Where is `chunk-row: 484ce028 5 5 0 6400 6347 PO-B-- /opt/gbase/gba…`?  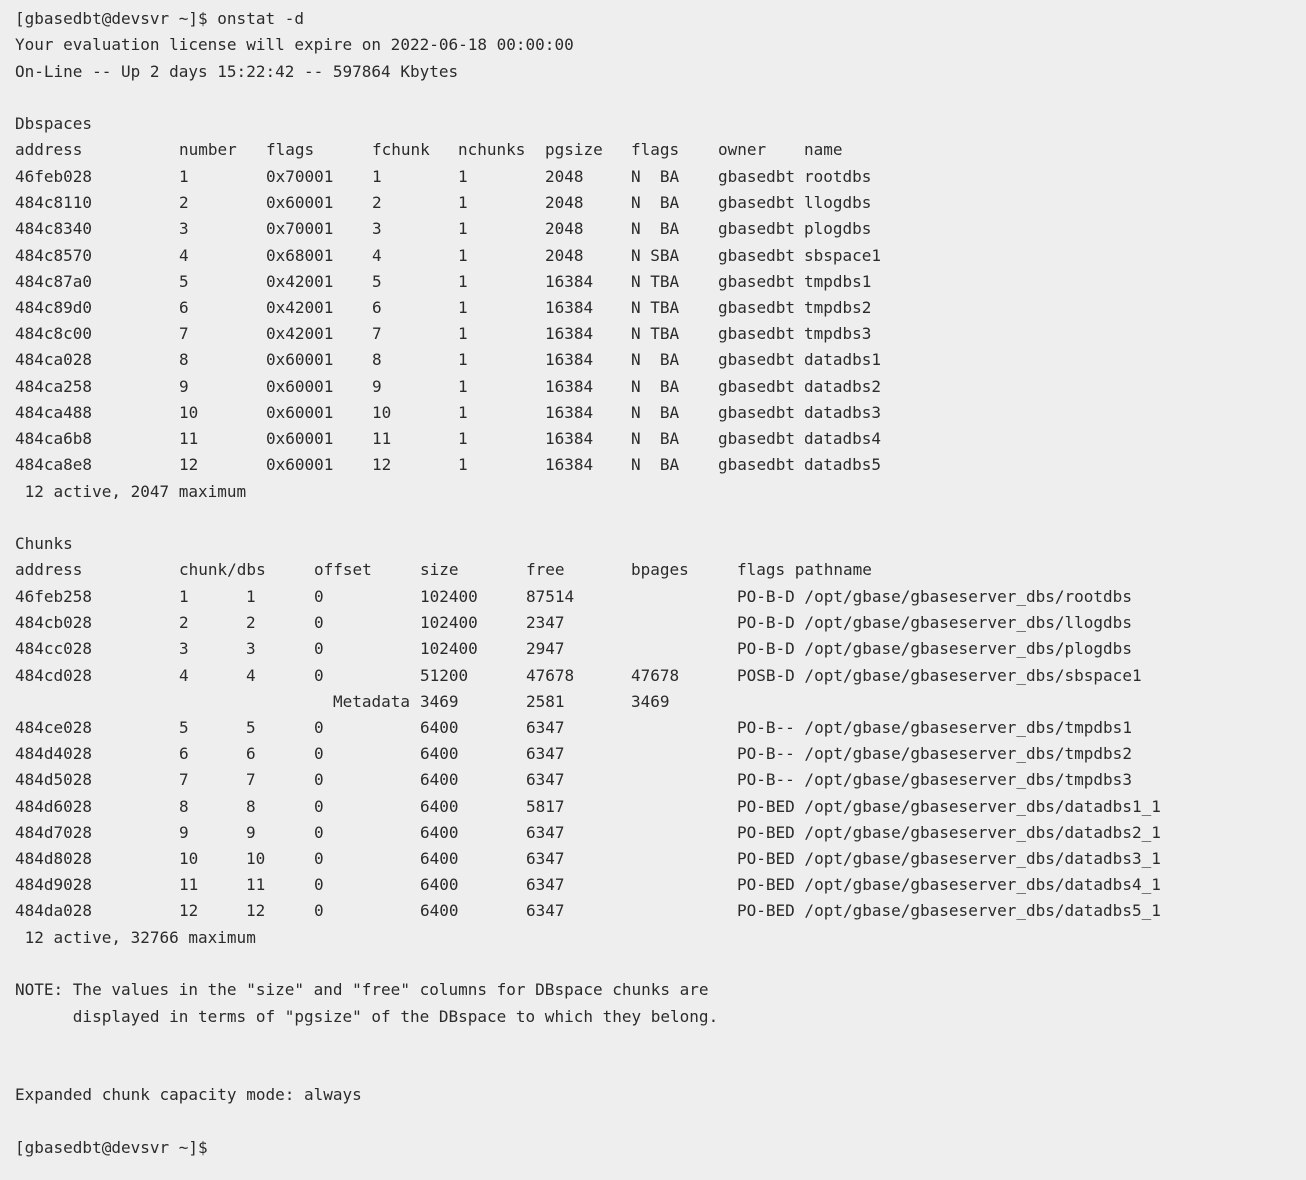 chunk-row: 484ce028 5 5 0 6400 6347 PO-B-- /opt/gbase/gba… is located at coordinates (655, 728).